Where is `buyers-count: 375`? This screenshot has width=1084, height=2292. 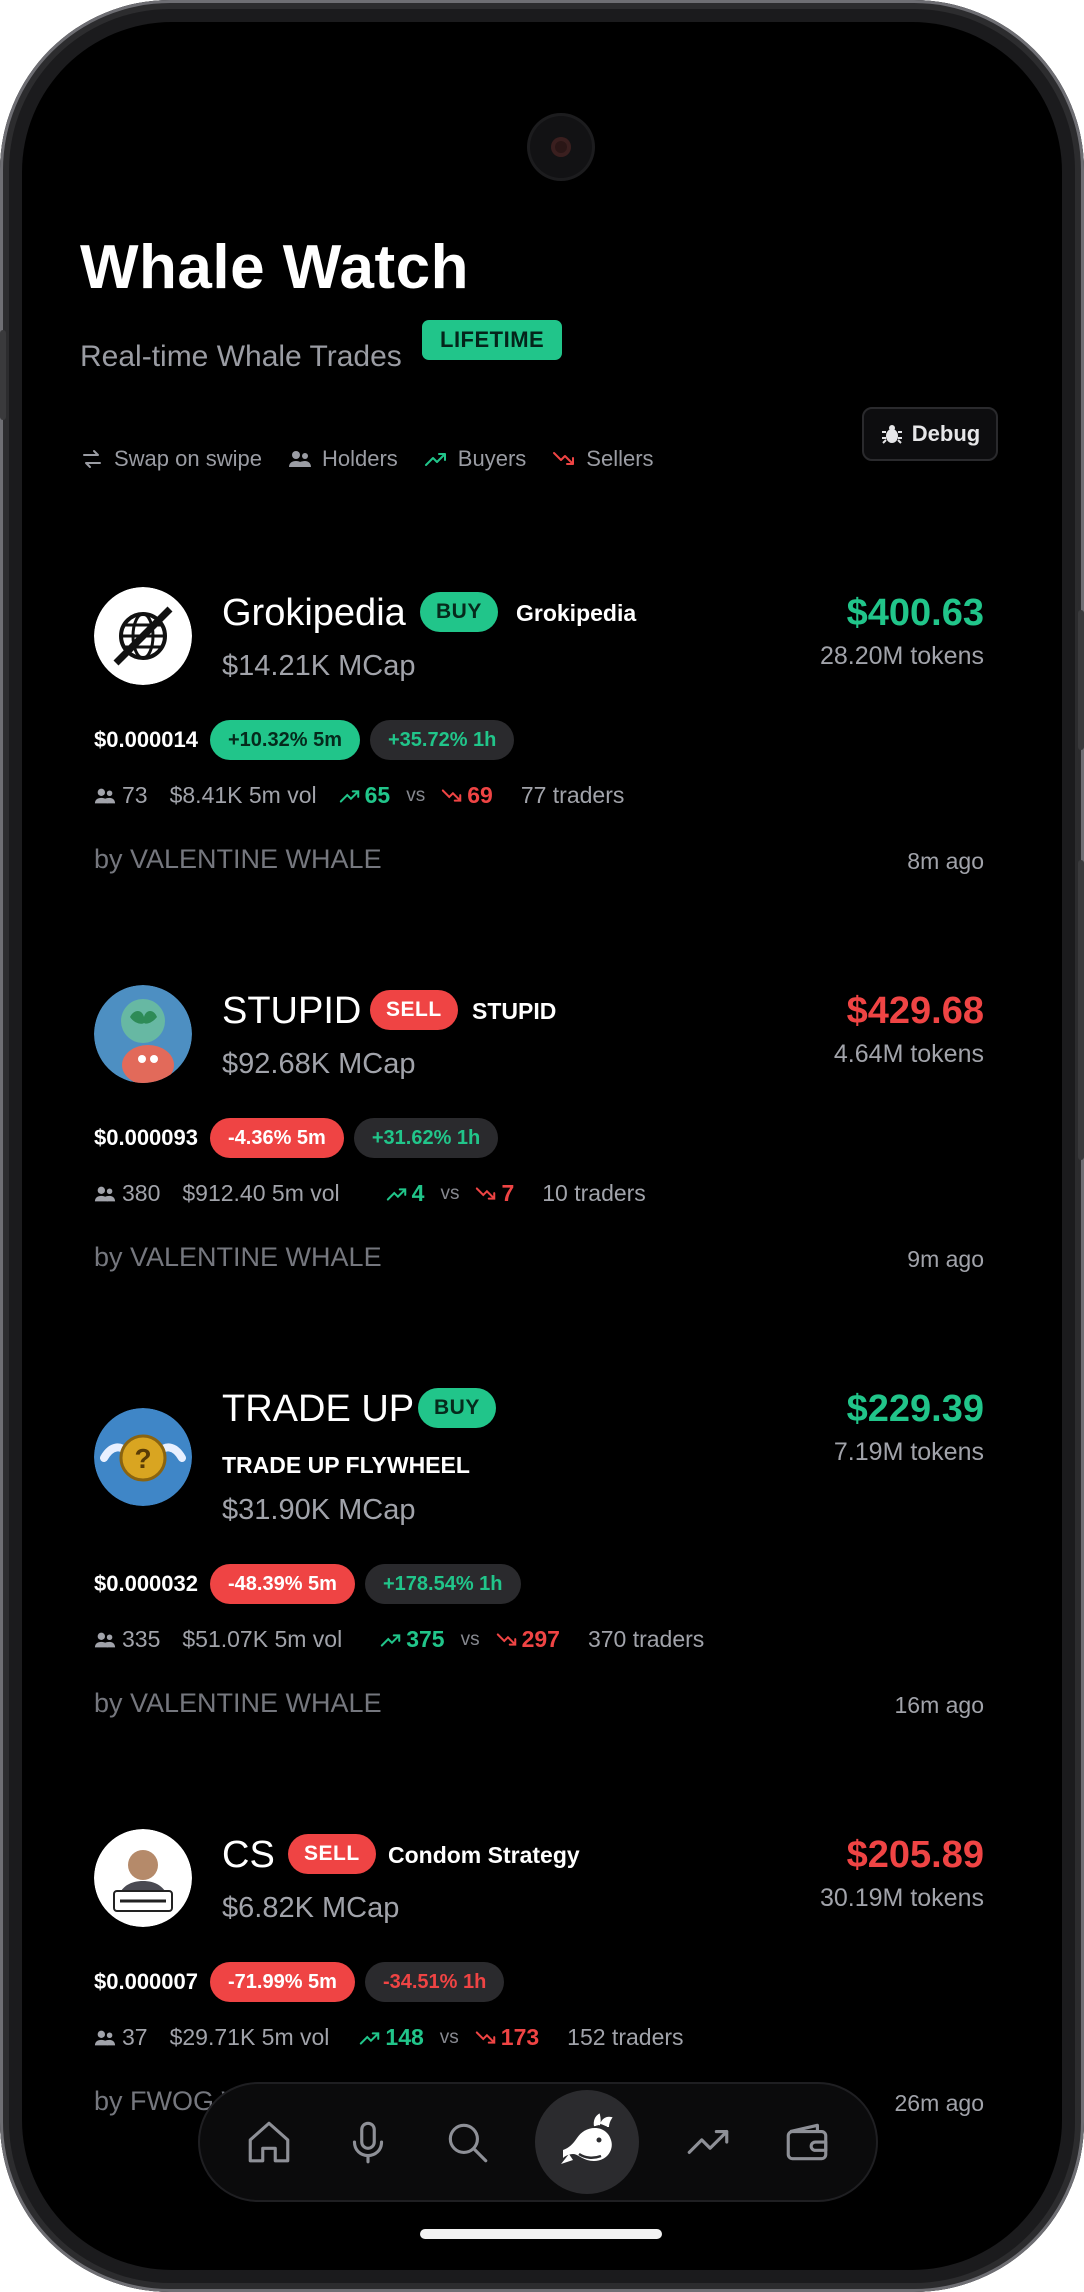 buyers-count: 375 is located at coordinates (412, 1639).